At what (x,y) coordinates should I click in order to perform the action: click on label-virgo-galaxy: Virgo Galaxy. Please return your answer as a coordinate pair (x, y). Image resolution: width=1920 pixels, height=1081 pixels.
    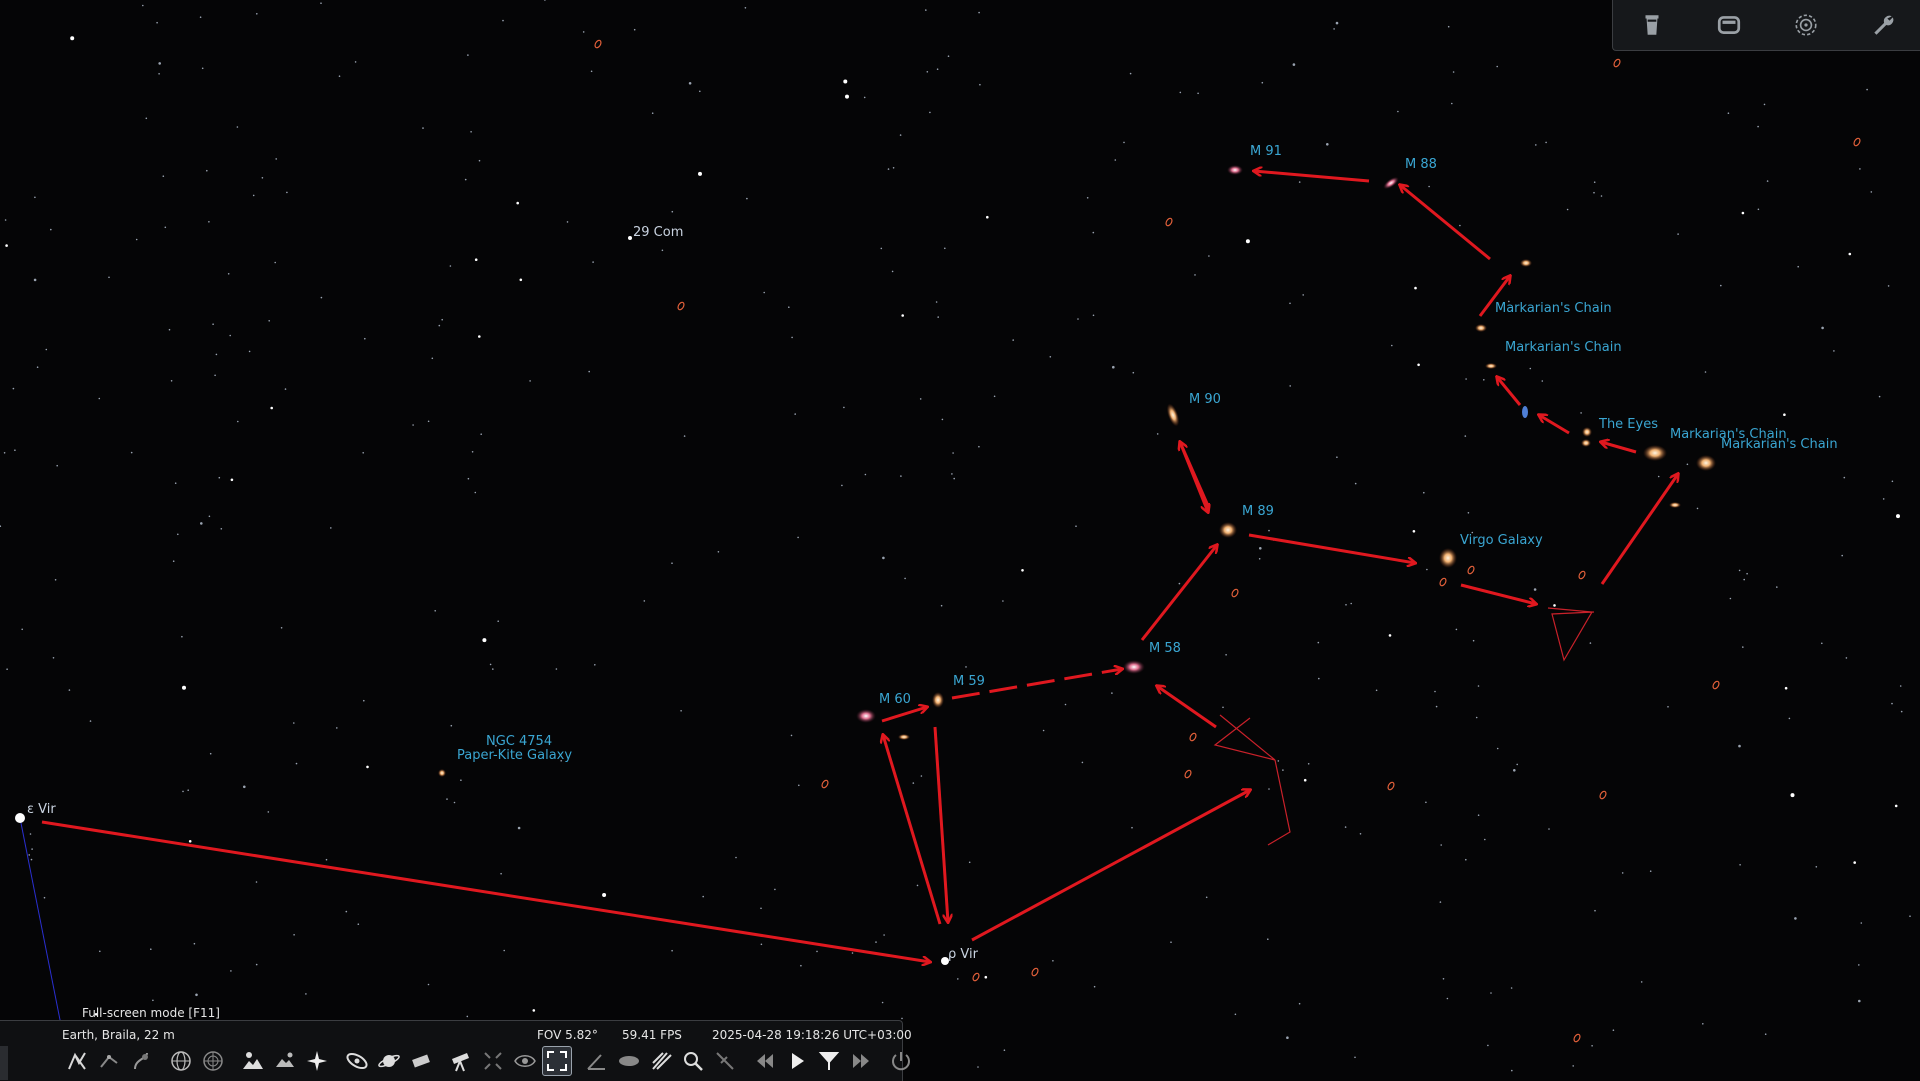
    Looking at the image, I should click on (1501, 540).